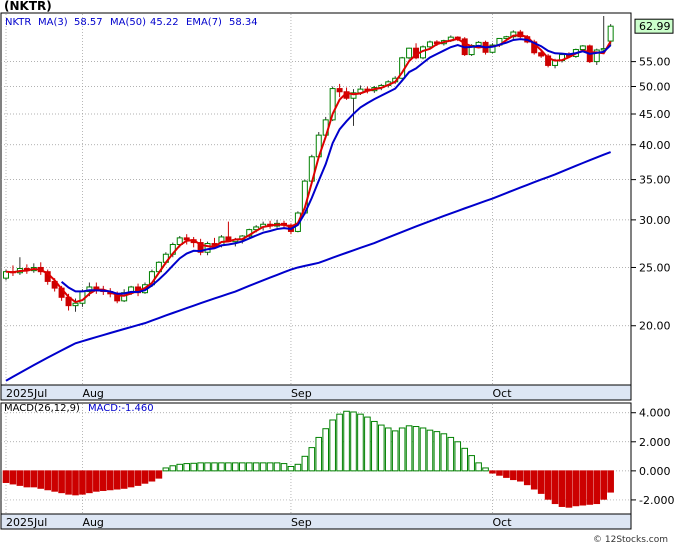 This screenshot has height=546, width=680. I want to click on legend-ma3-value: 58.57, so click(88, 22).